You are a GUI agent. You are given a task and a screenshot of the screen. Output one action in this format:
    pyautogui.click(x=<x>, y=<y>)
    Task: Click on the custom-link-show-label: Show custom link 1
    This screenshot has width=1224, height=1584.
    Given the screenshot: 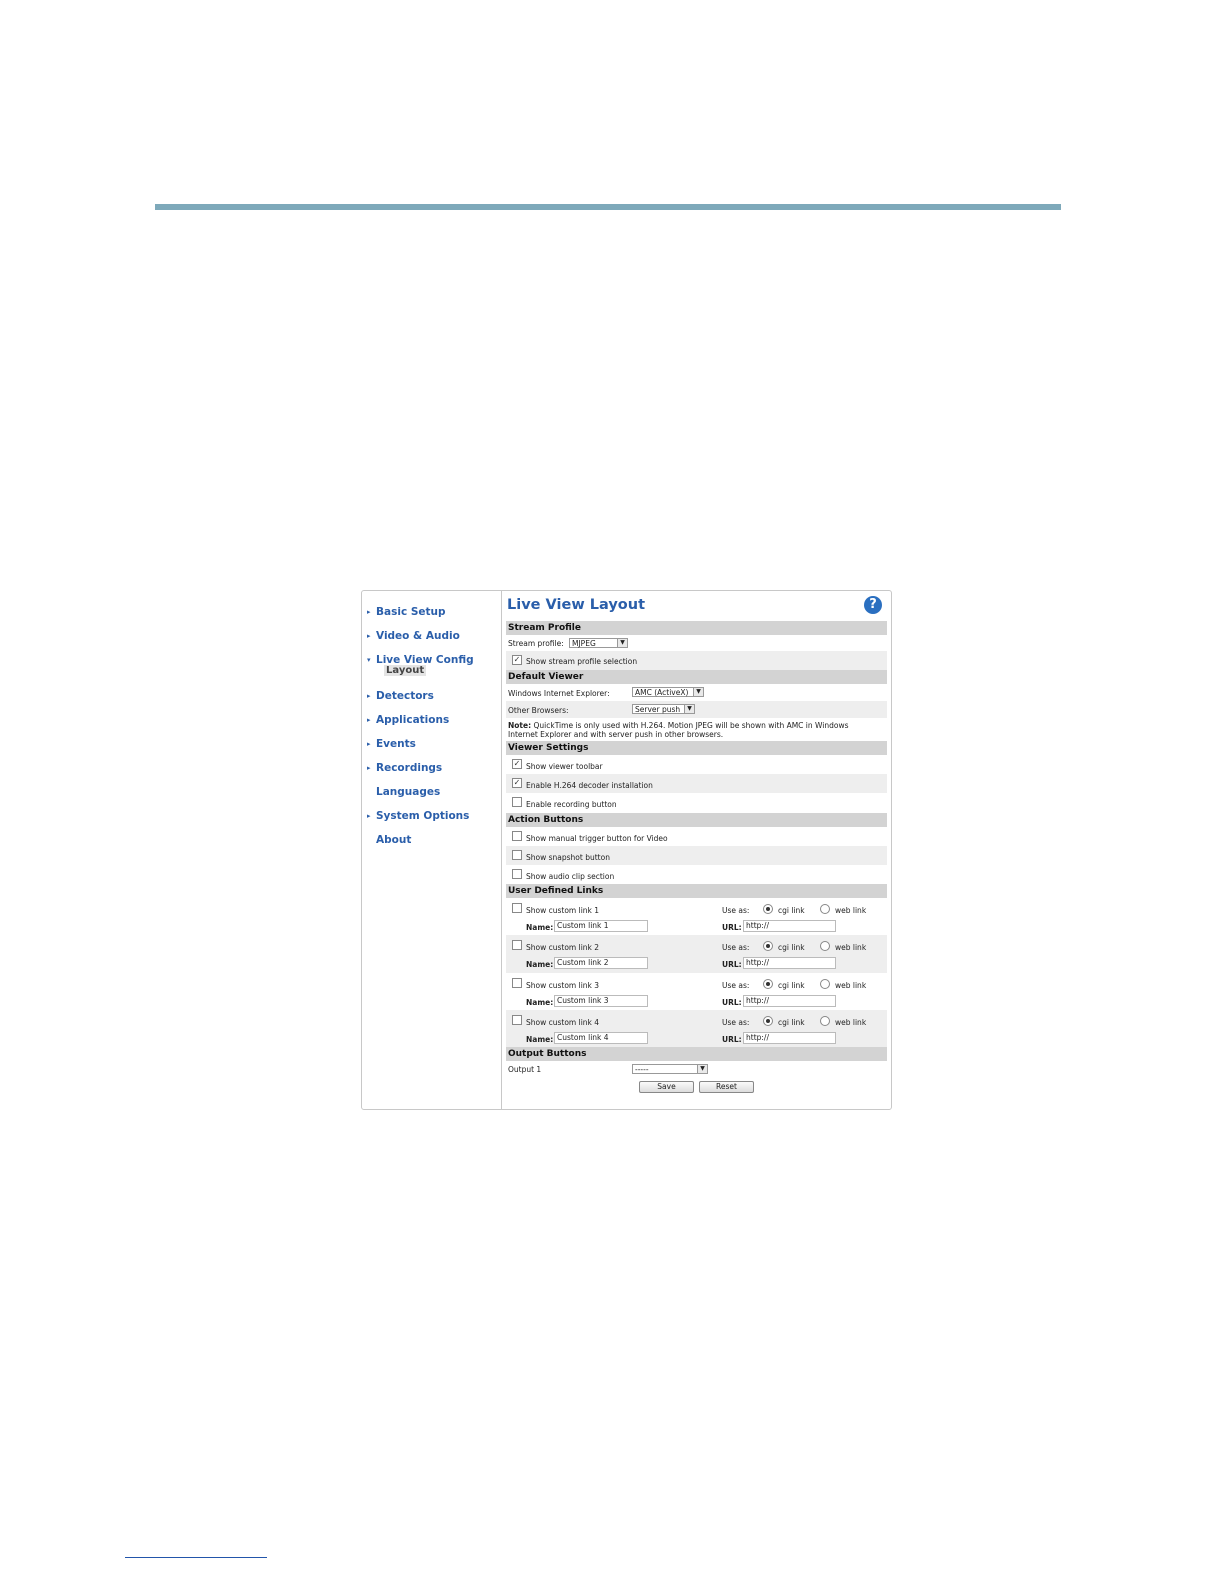 What is the action you would take?
    pyautogui.click(x=563, y=910)
    